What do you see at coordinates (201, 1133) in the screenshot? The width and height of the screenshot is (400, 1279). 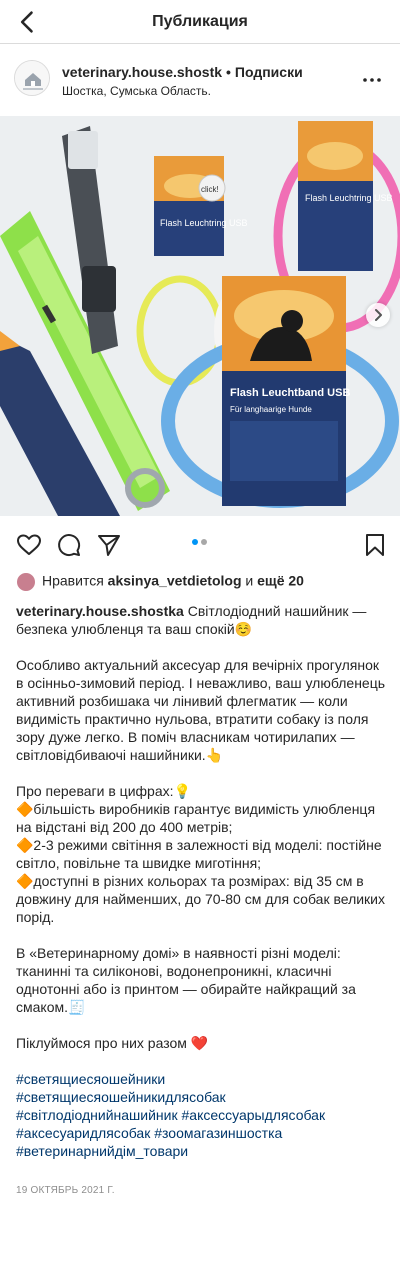 I see `hashtag-link: #аксесуаридлясобак #зоомагазиншостка` at bounding box center [201, 1133].